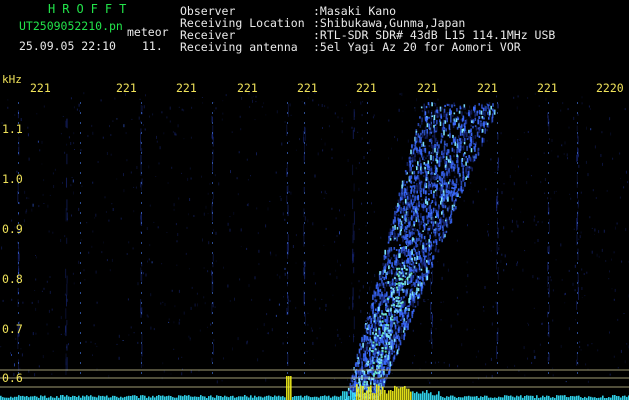 The height and width of the screenshot is (400, 629). What do you see at coordinates (12, 279) in the screenshot?
I see `freq-tick-label: 0.8` at bounding box center [12, 279].